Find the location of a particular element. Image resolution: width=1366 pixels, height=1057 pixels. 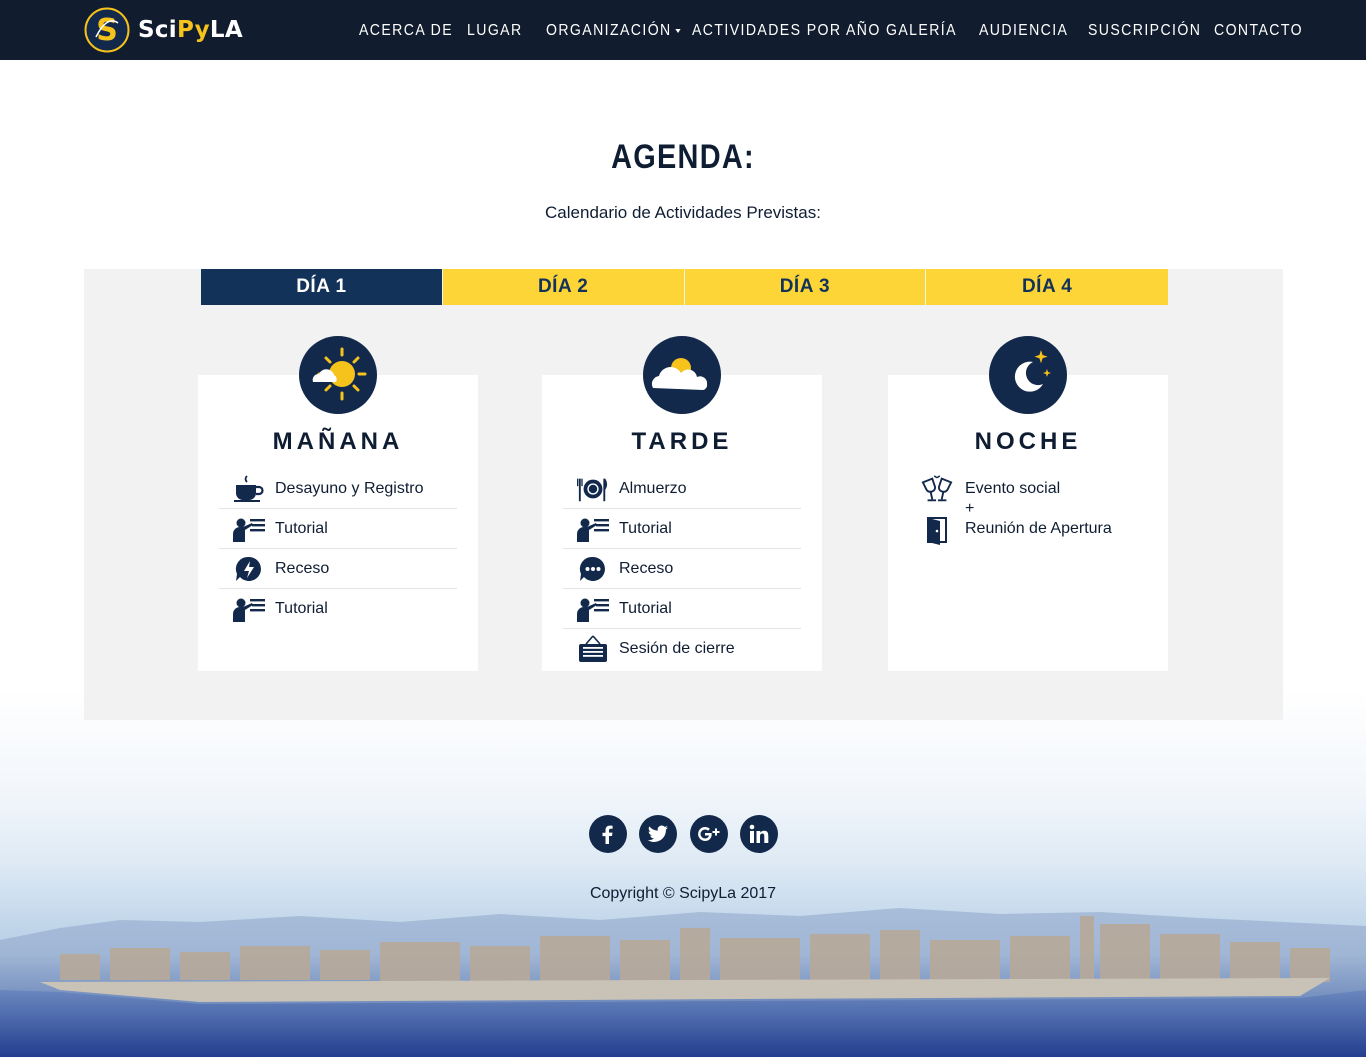

tab-dia-3: DÍA 3 is located at coordinates (805, 287).